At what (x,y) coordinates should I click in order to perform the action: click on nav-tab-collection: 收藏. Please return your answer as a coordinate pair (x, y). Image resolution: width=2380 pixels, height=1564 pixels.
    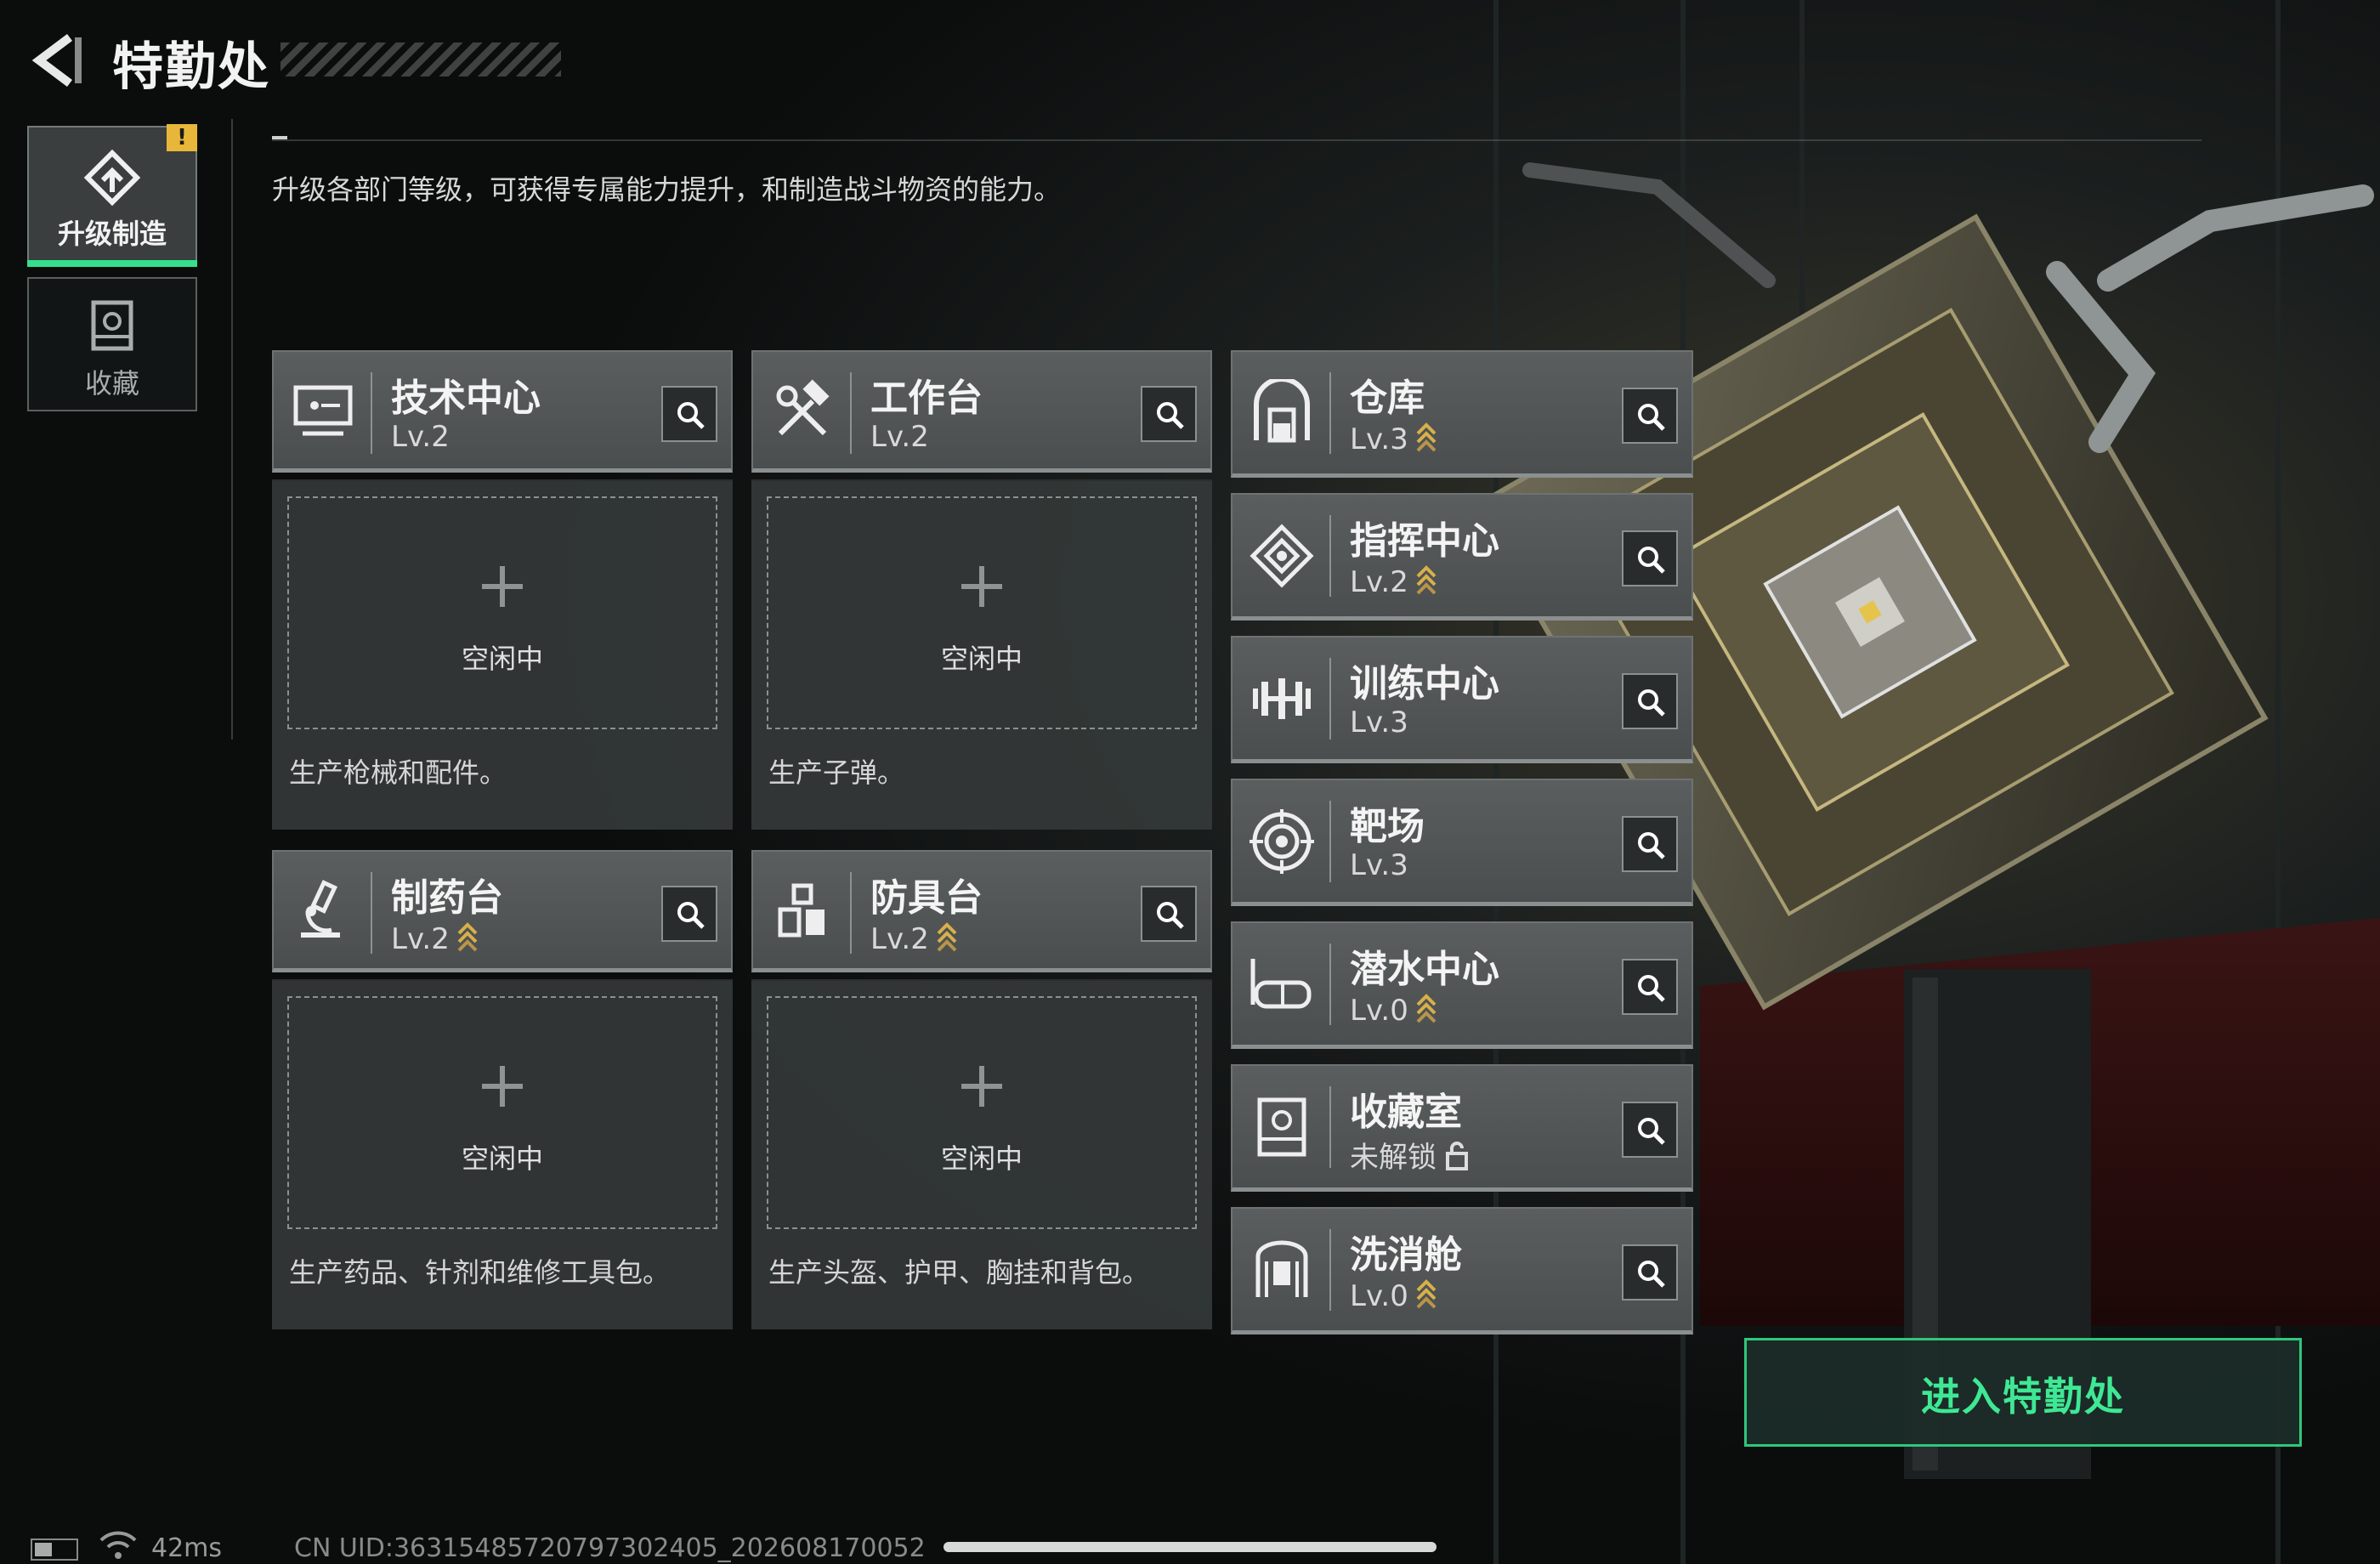
    Looking at the image, I should click on (112, 344).